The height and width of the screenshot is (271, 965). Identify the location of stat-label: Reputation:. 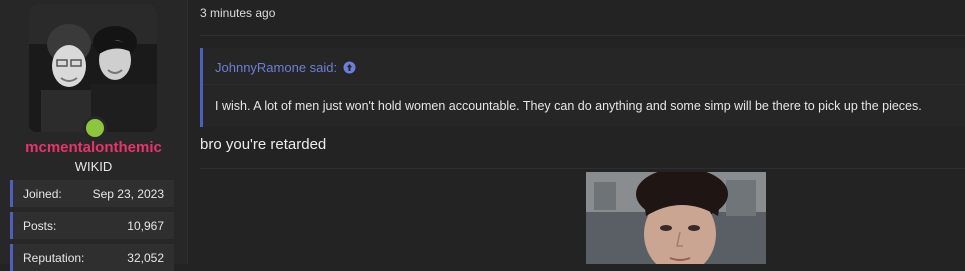
(54, 258).